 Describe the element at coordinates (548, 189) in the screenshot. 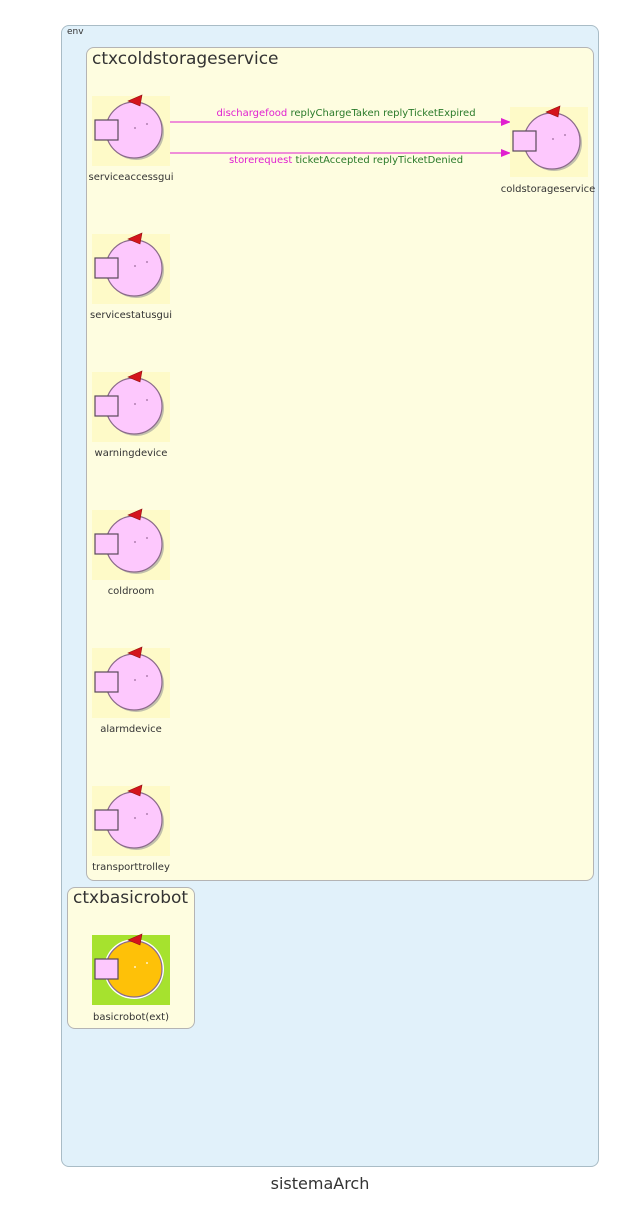

I see `actor-label: coldstorageservice` at that location.